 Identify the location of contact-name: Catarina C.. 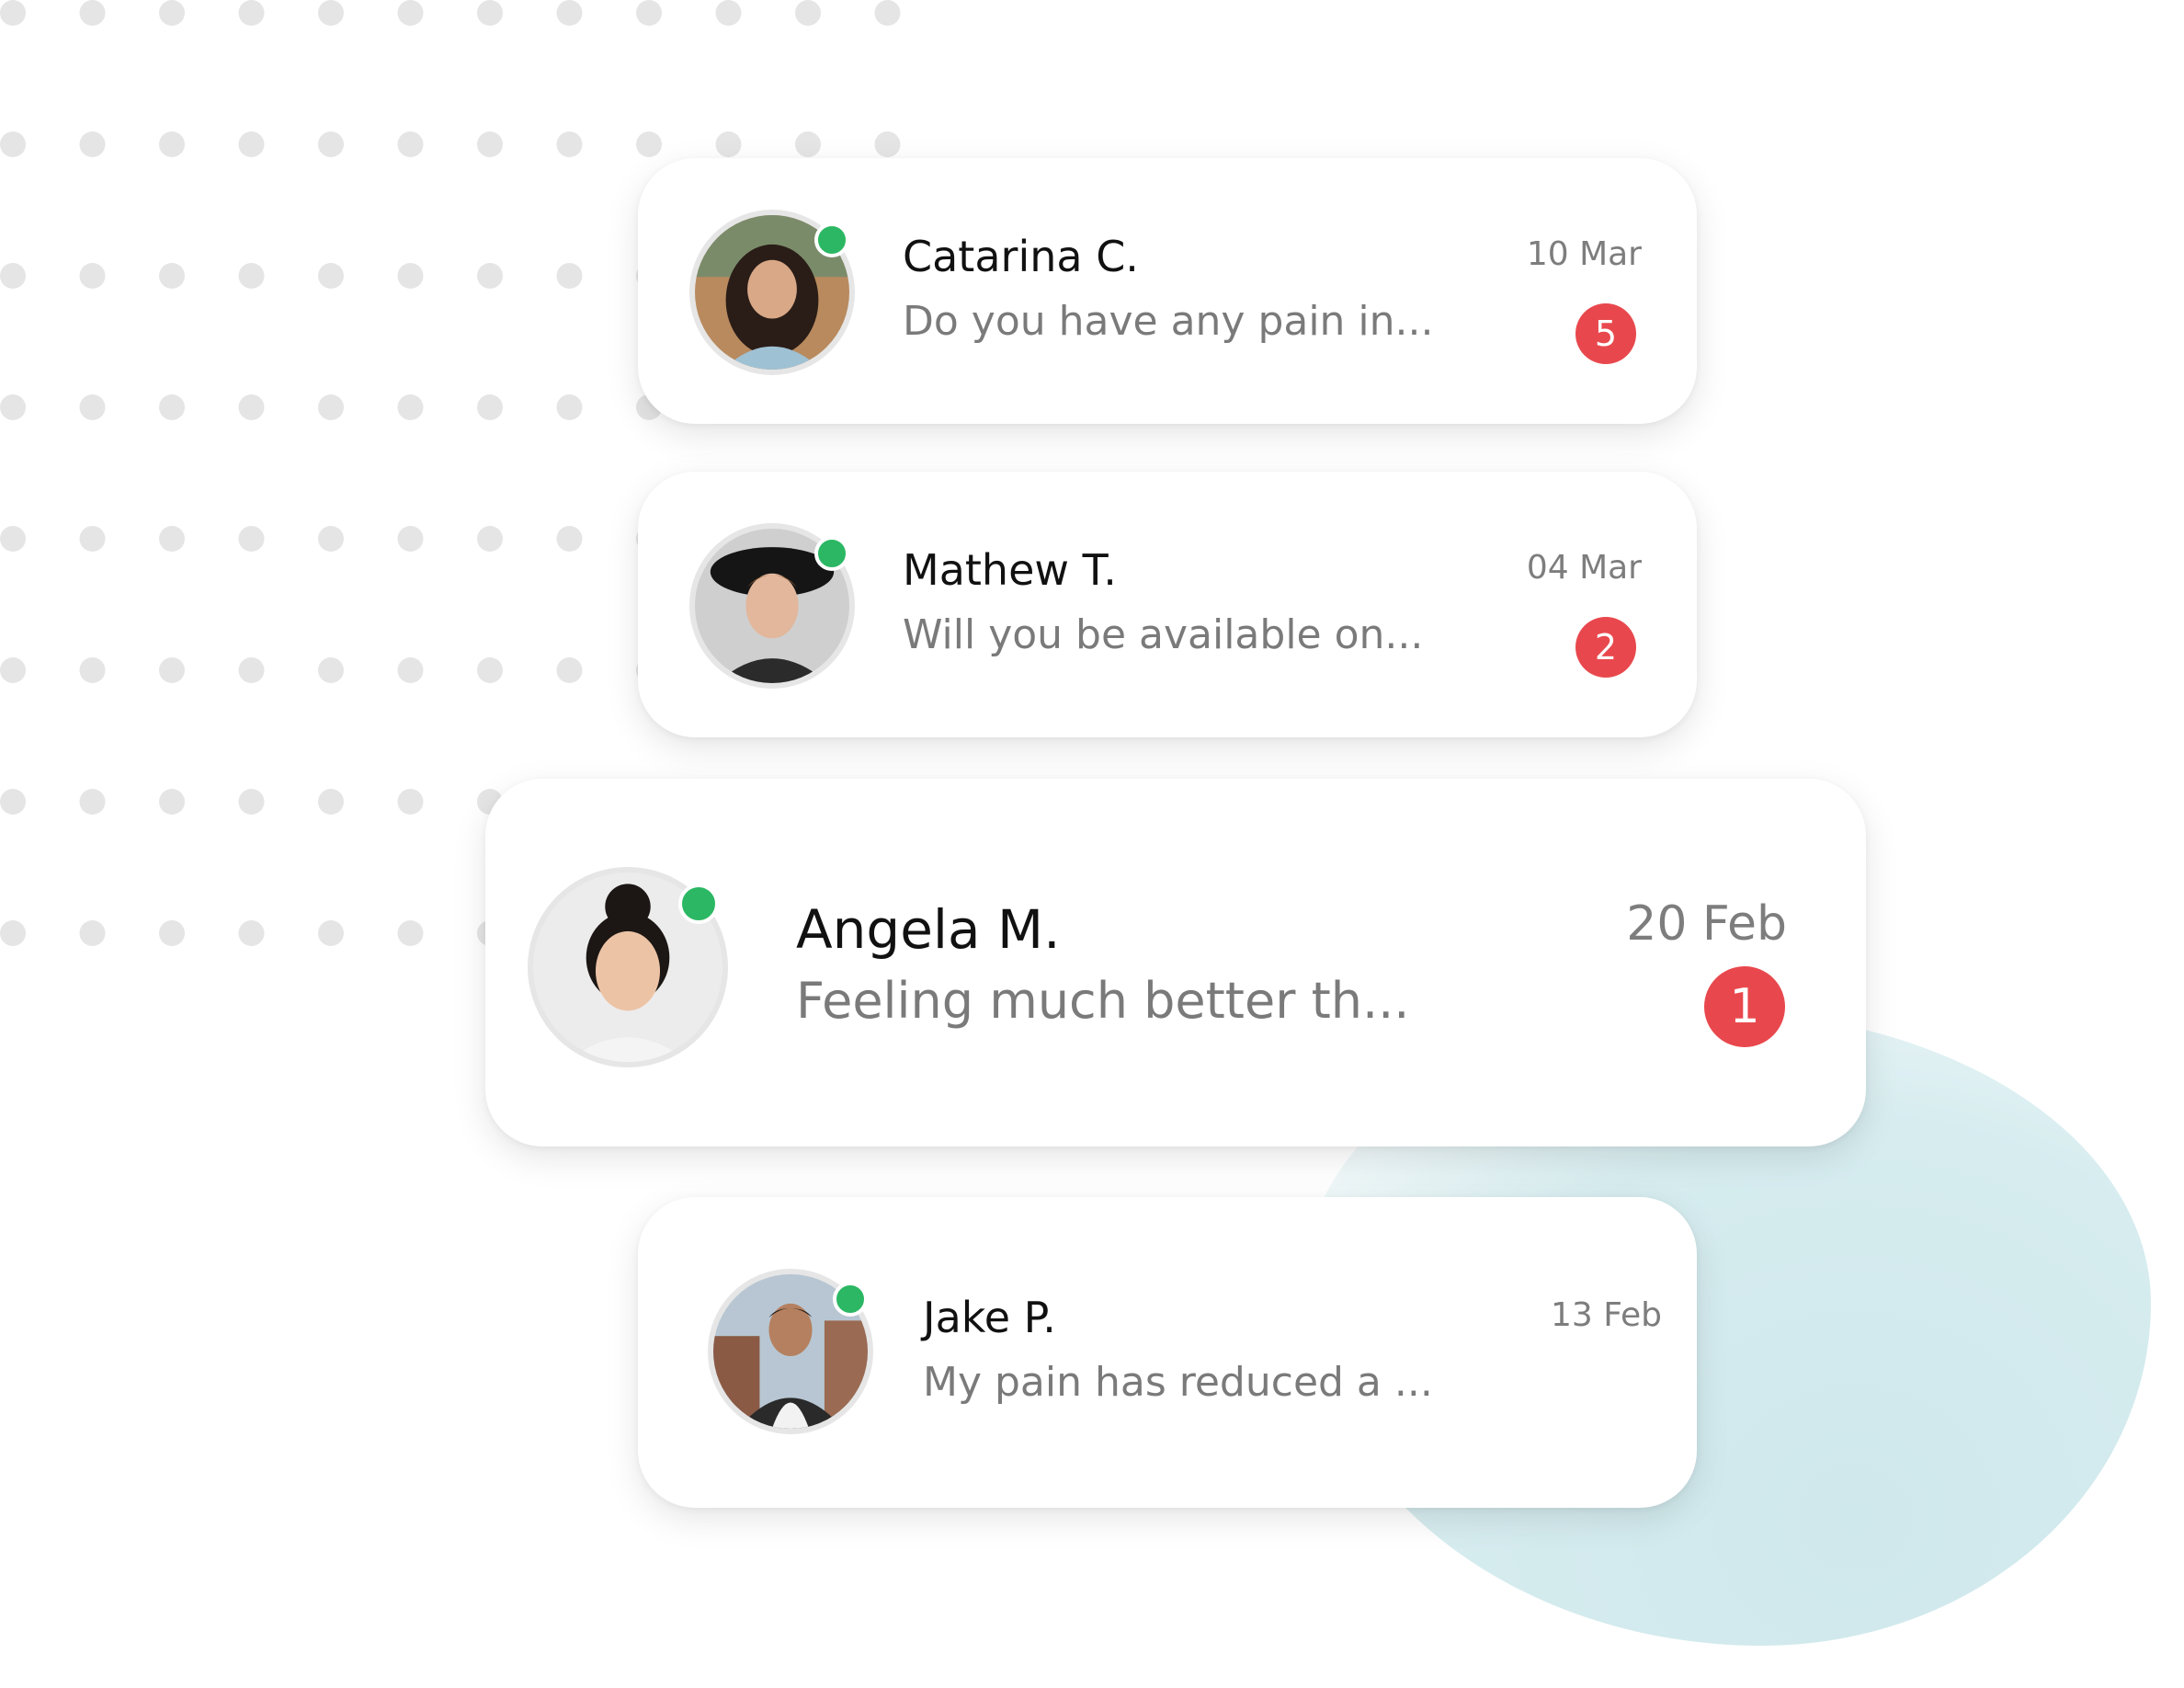
(1021, 257).